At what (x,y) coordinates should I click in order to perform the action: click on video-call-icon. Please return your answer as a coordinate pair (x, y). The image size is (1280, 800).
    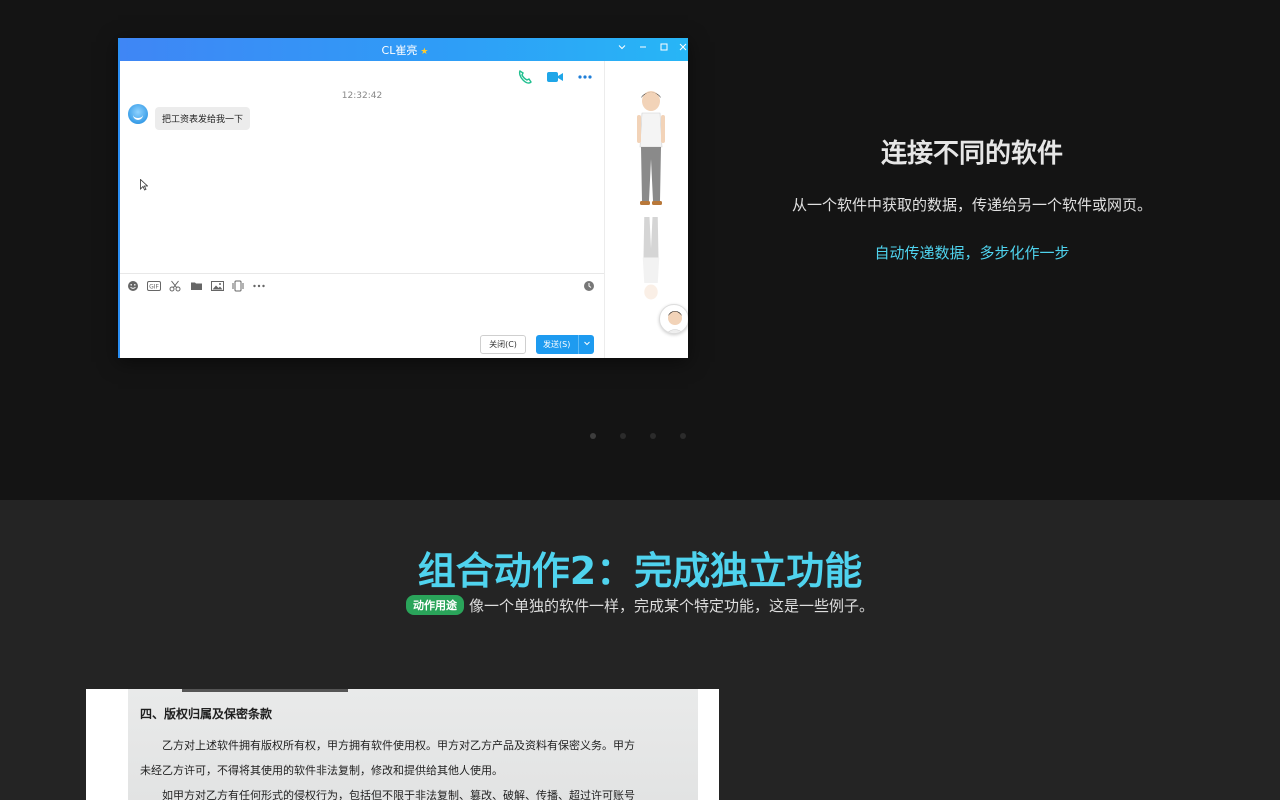
    Looking at the image, I should click on (555, 78).